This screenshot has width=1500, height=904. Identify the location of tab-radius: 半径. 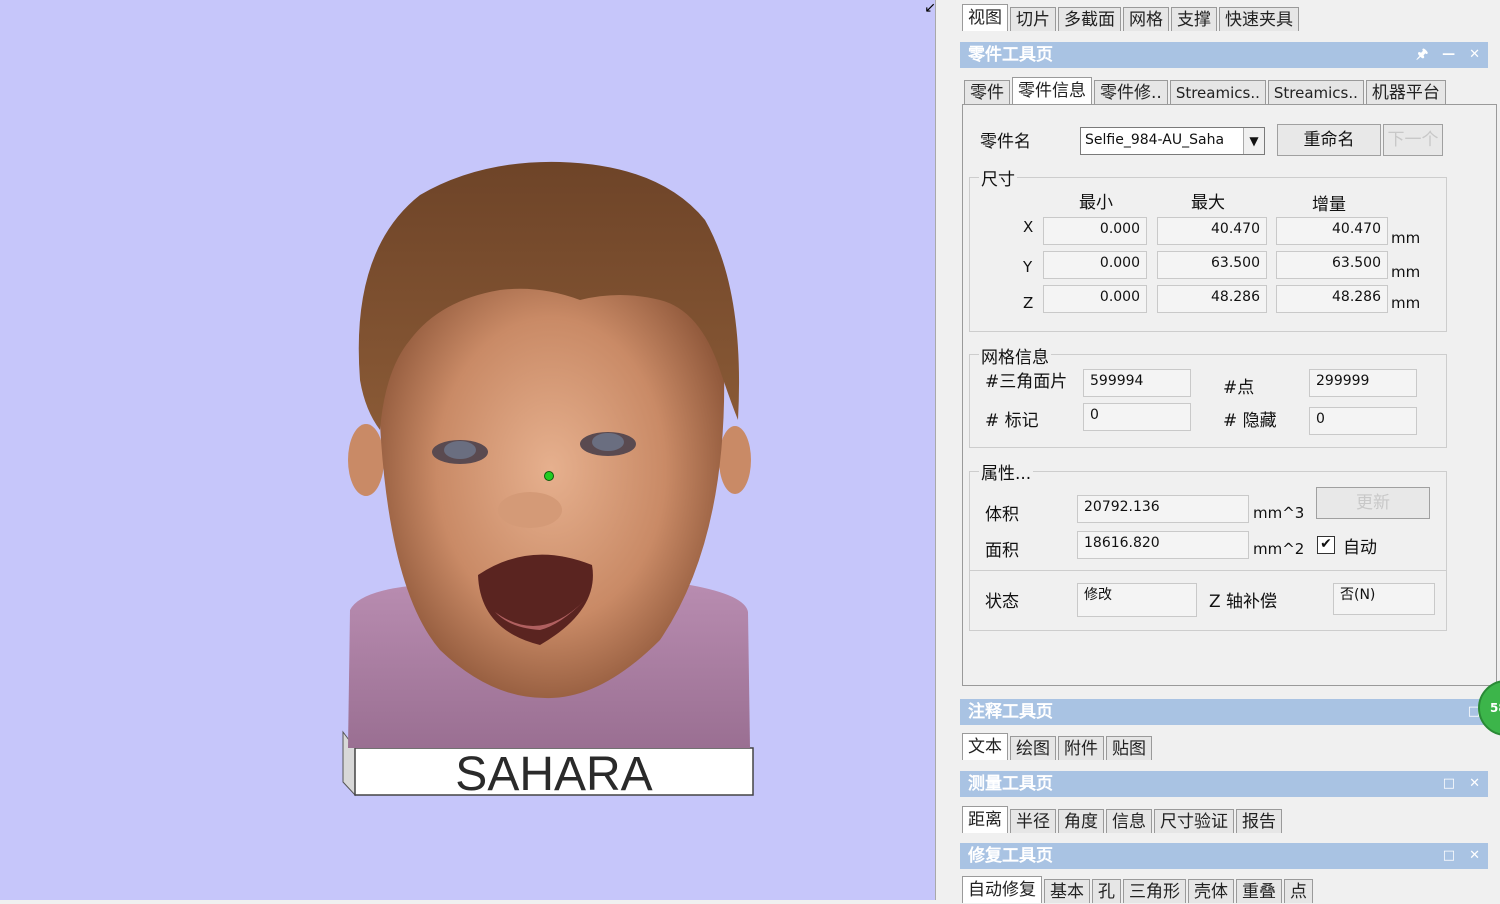
(1033, 821).